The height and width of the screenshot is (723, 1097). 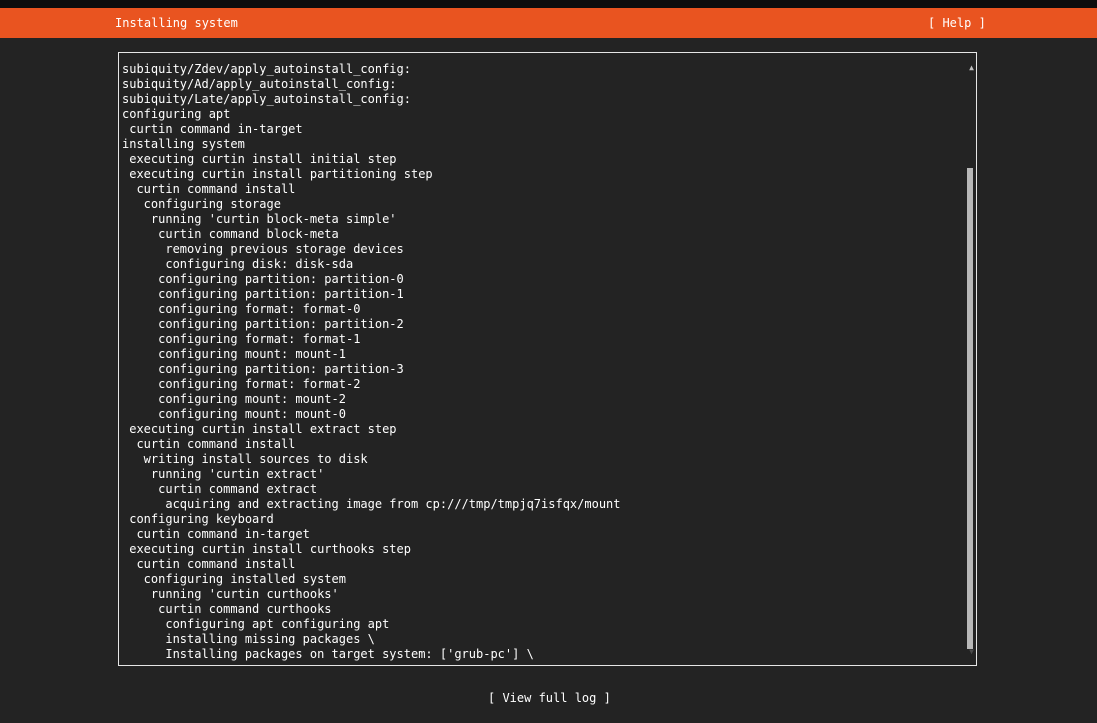 What do you see at coordinates (176, 114) in the screenshot?
I see `log-line: configuring apt` at bounding box center [176, 114].